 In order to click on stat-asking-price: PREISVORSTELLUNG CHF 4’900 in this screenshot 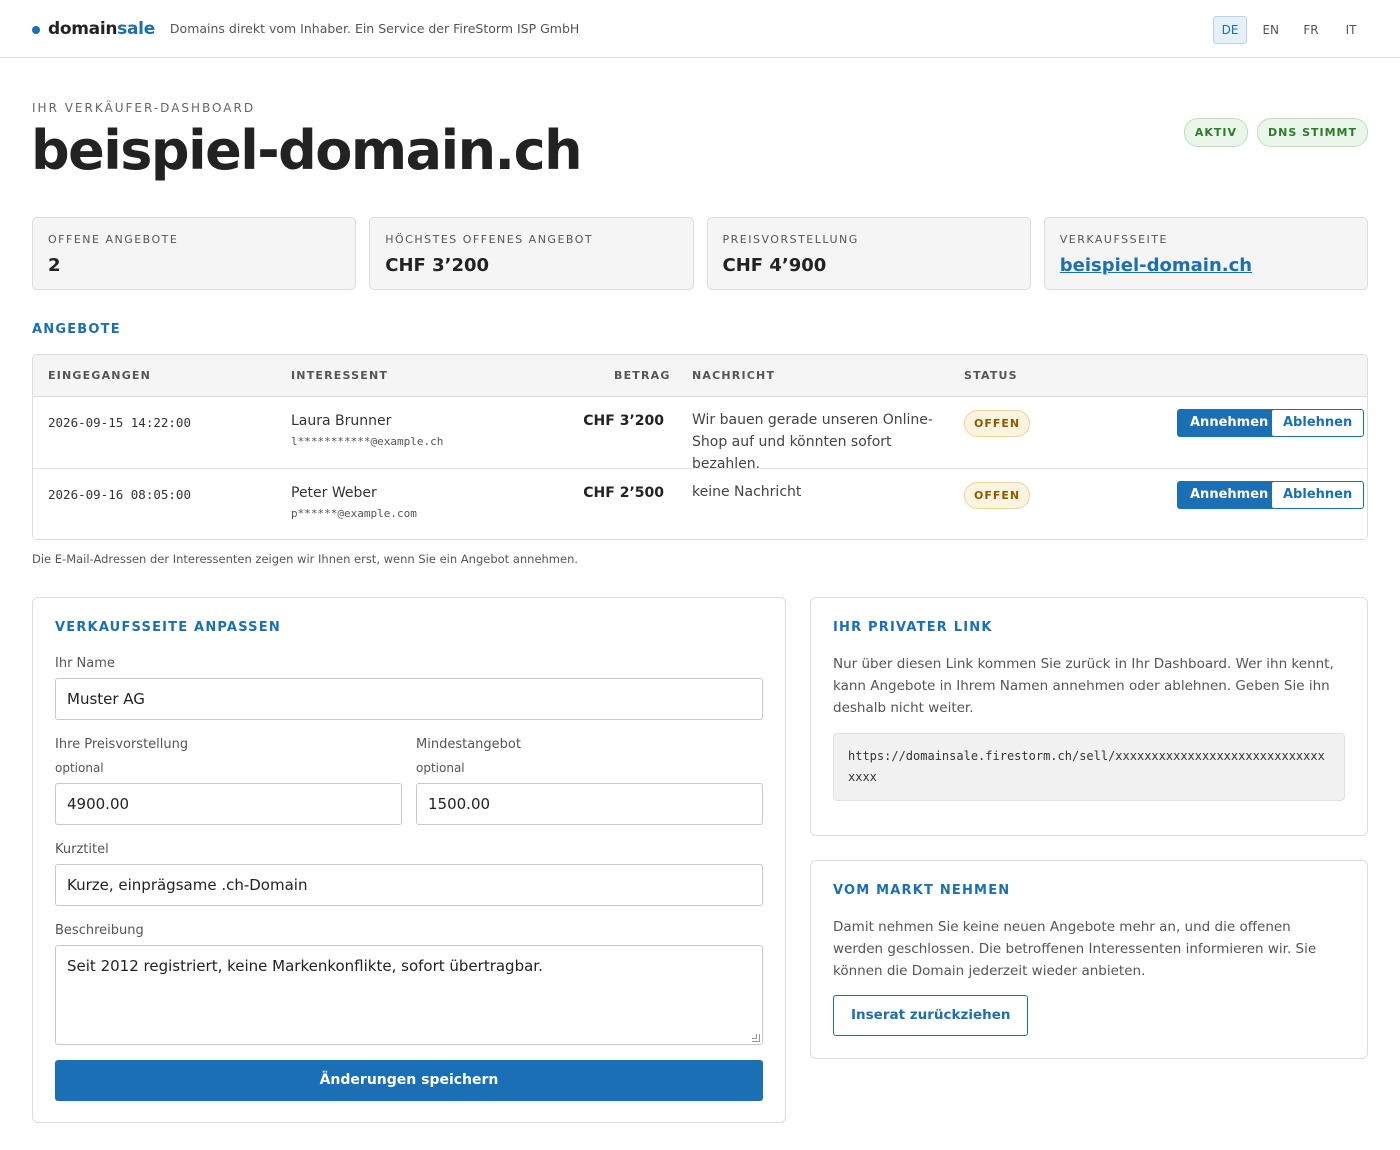, I will do `click(868, 253)`.